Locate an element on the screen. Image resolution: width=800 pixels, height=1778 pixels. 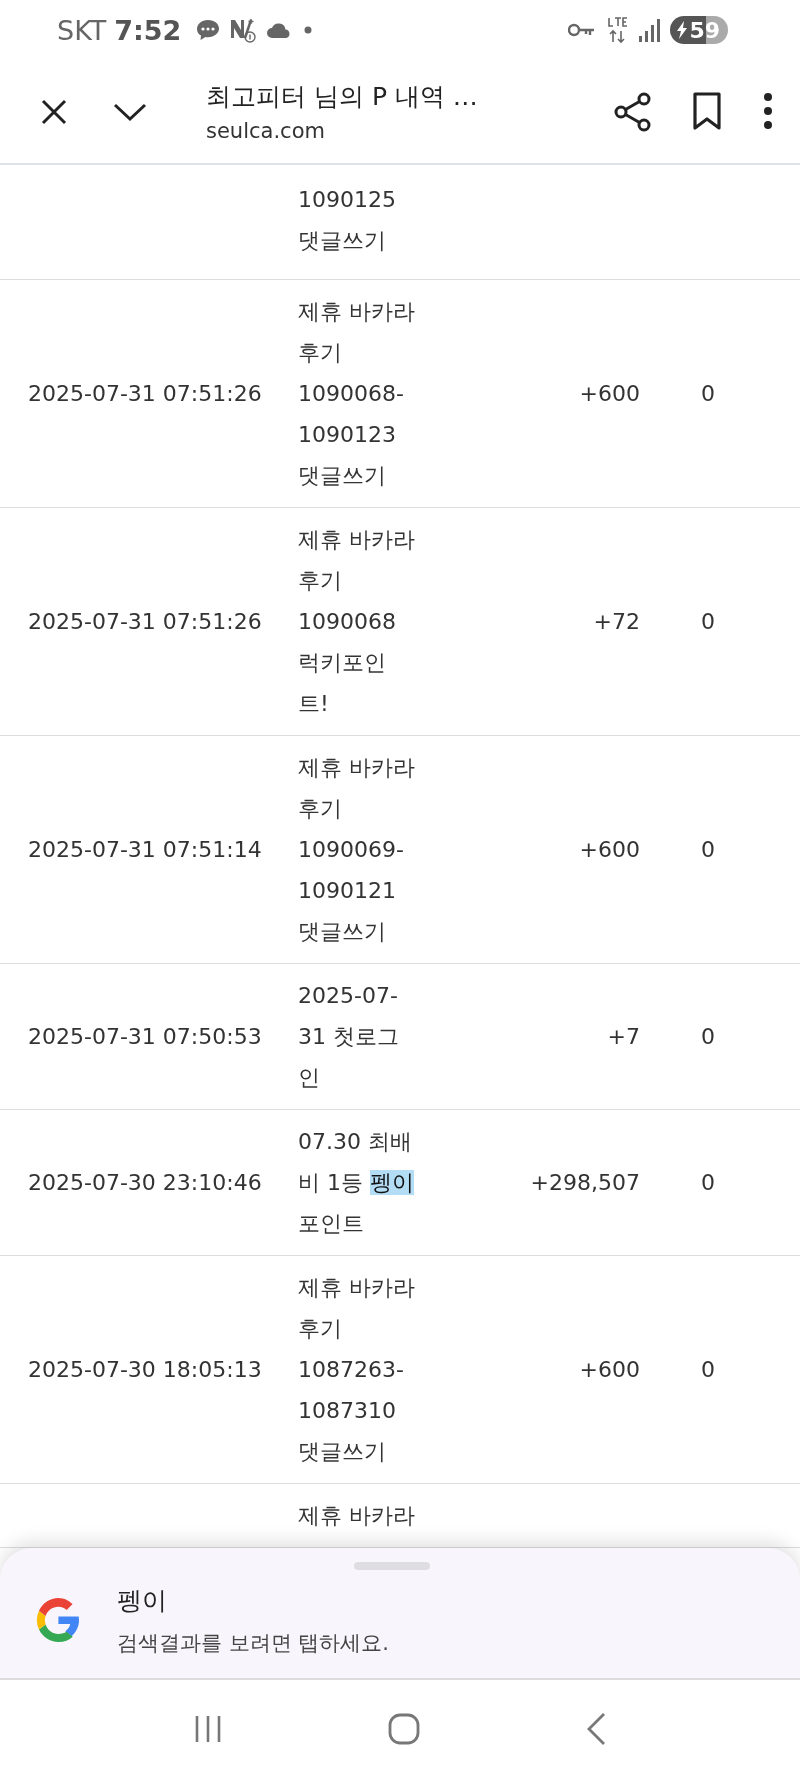
search-query: 펭이 is located at coordinates (142, 1600).